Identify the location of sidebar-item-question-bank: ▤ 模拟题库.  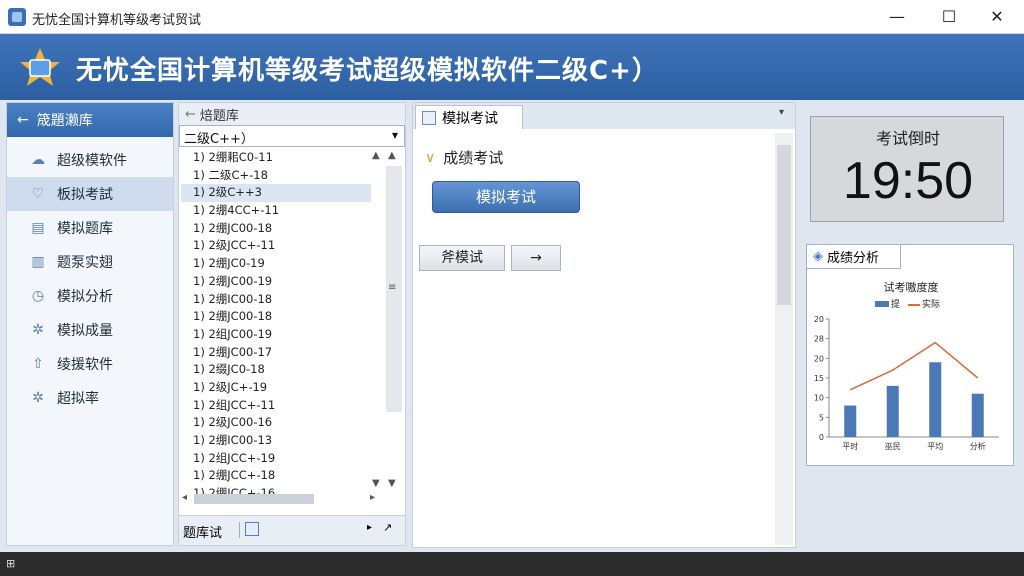
(90, 228).